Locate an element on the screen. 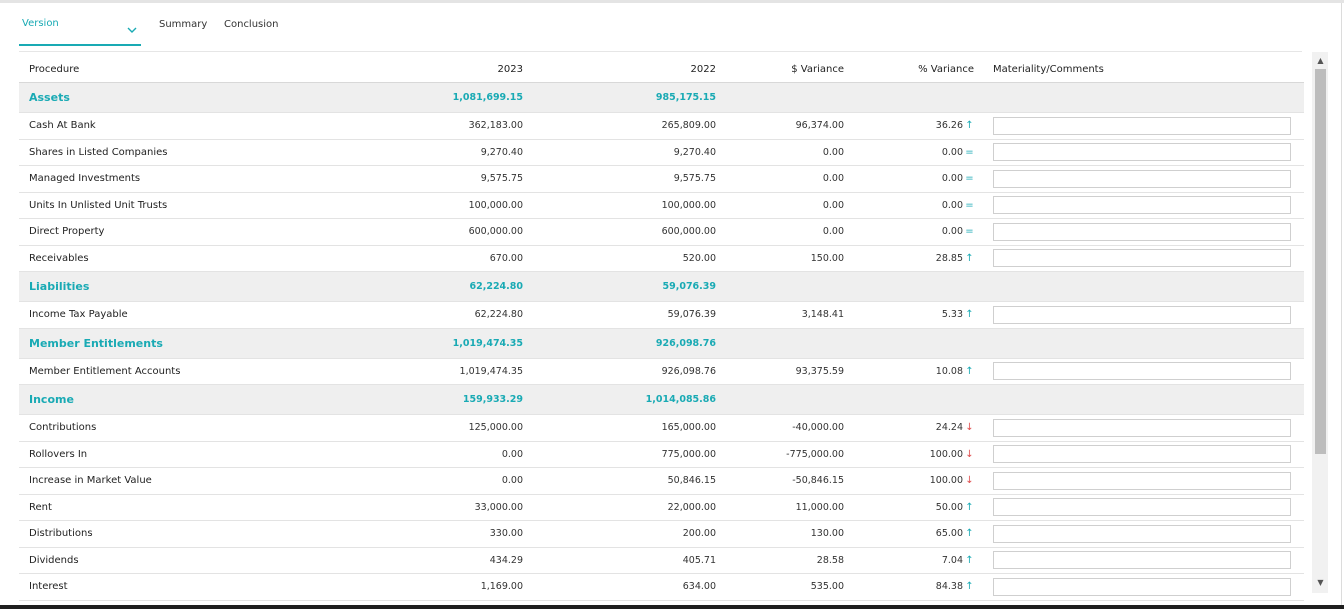  procedure-cell: Dividends is located at coordinates (54, 561).